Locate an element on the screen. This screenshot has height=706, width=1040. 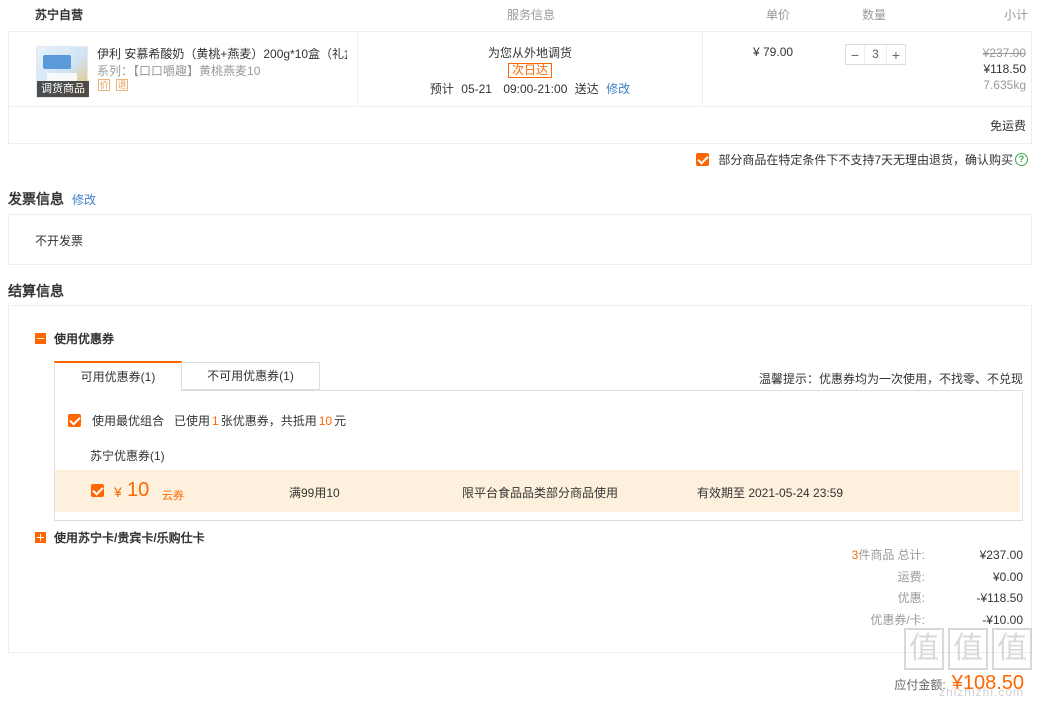
tab-usable-label: 可用优惠券(1) is located at coordinates (118, 377).